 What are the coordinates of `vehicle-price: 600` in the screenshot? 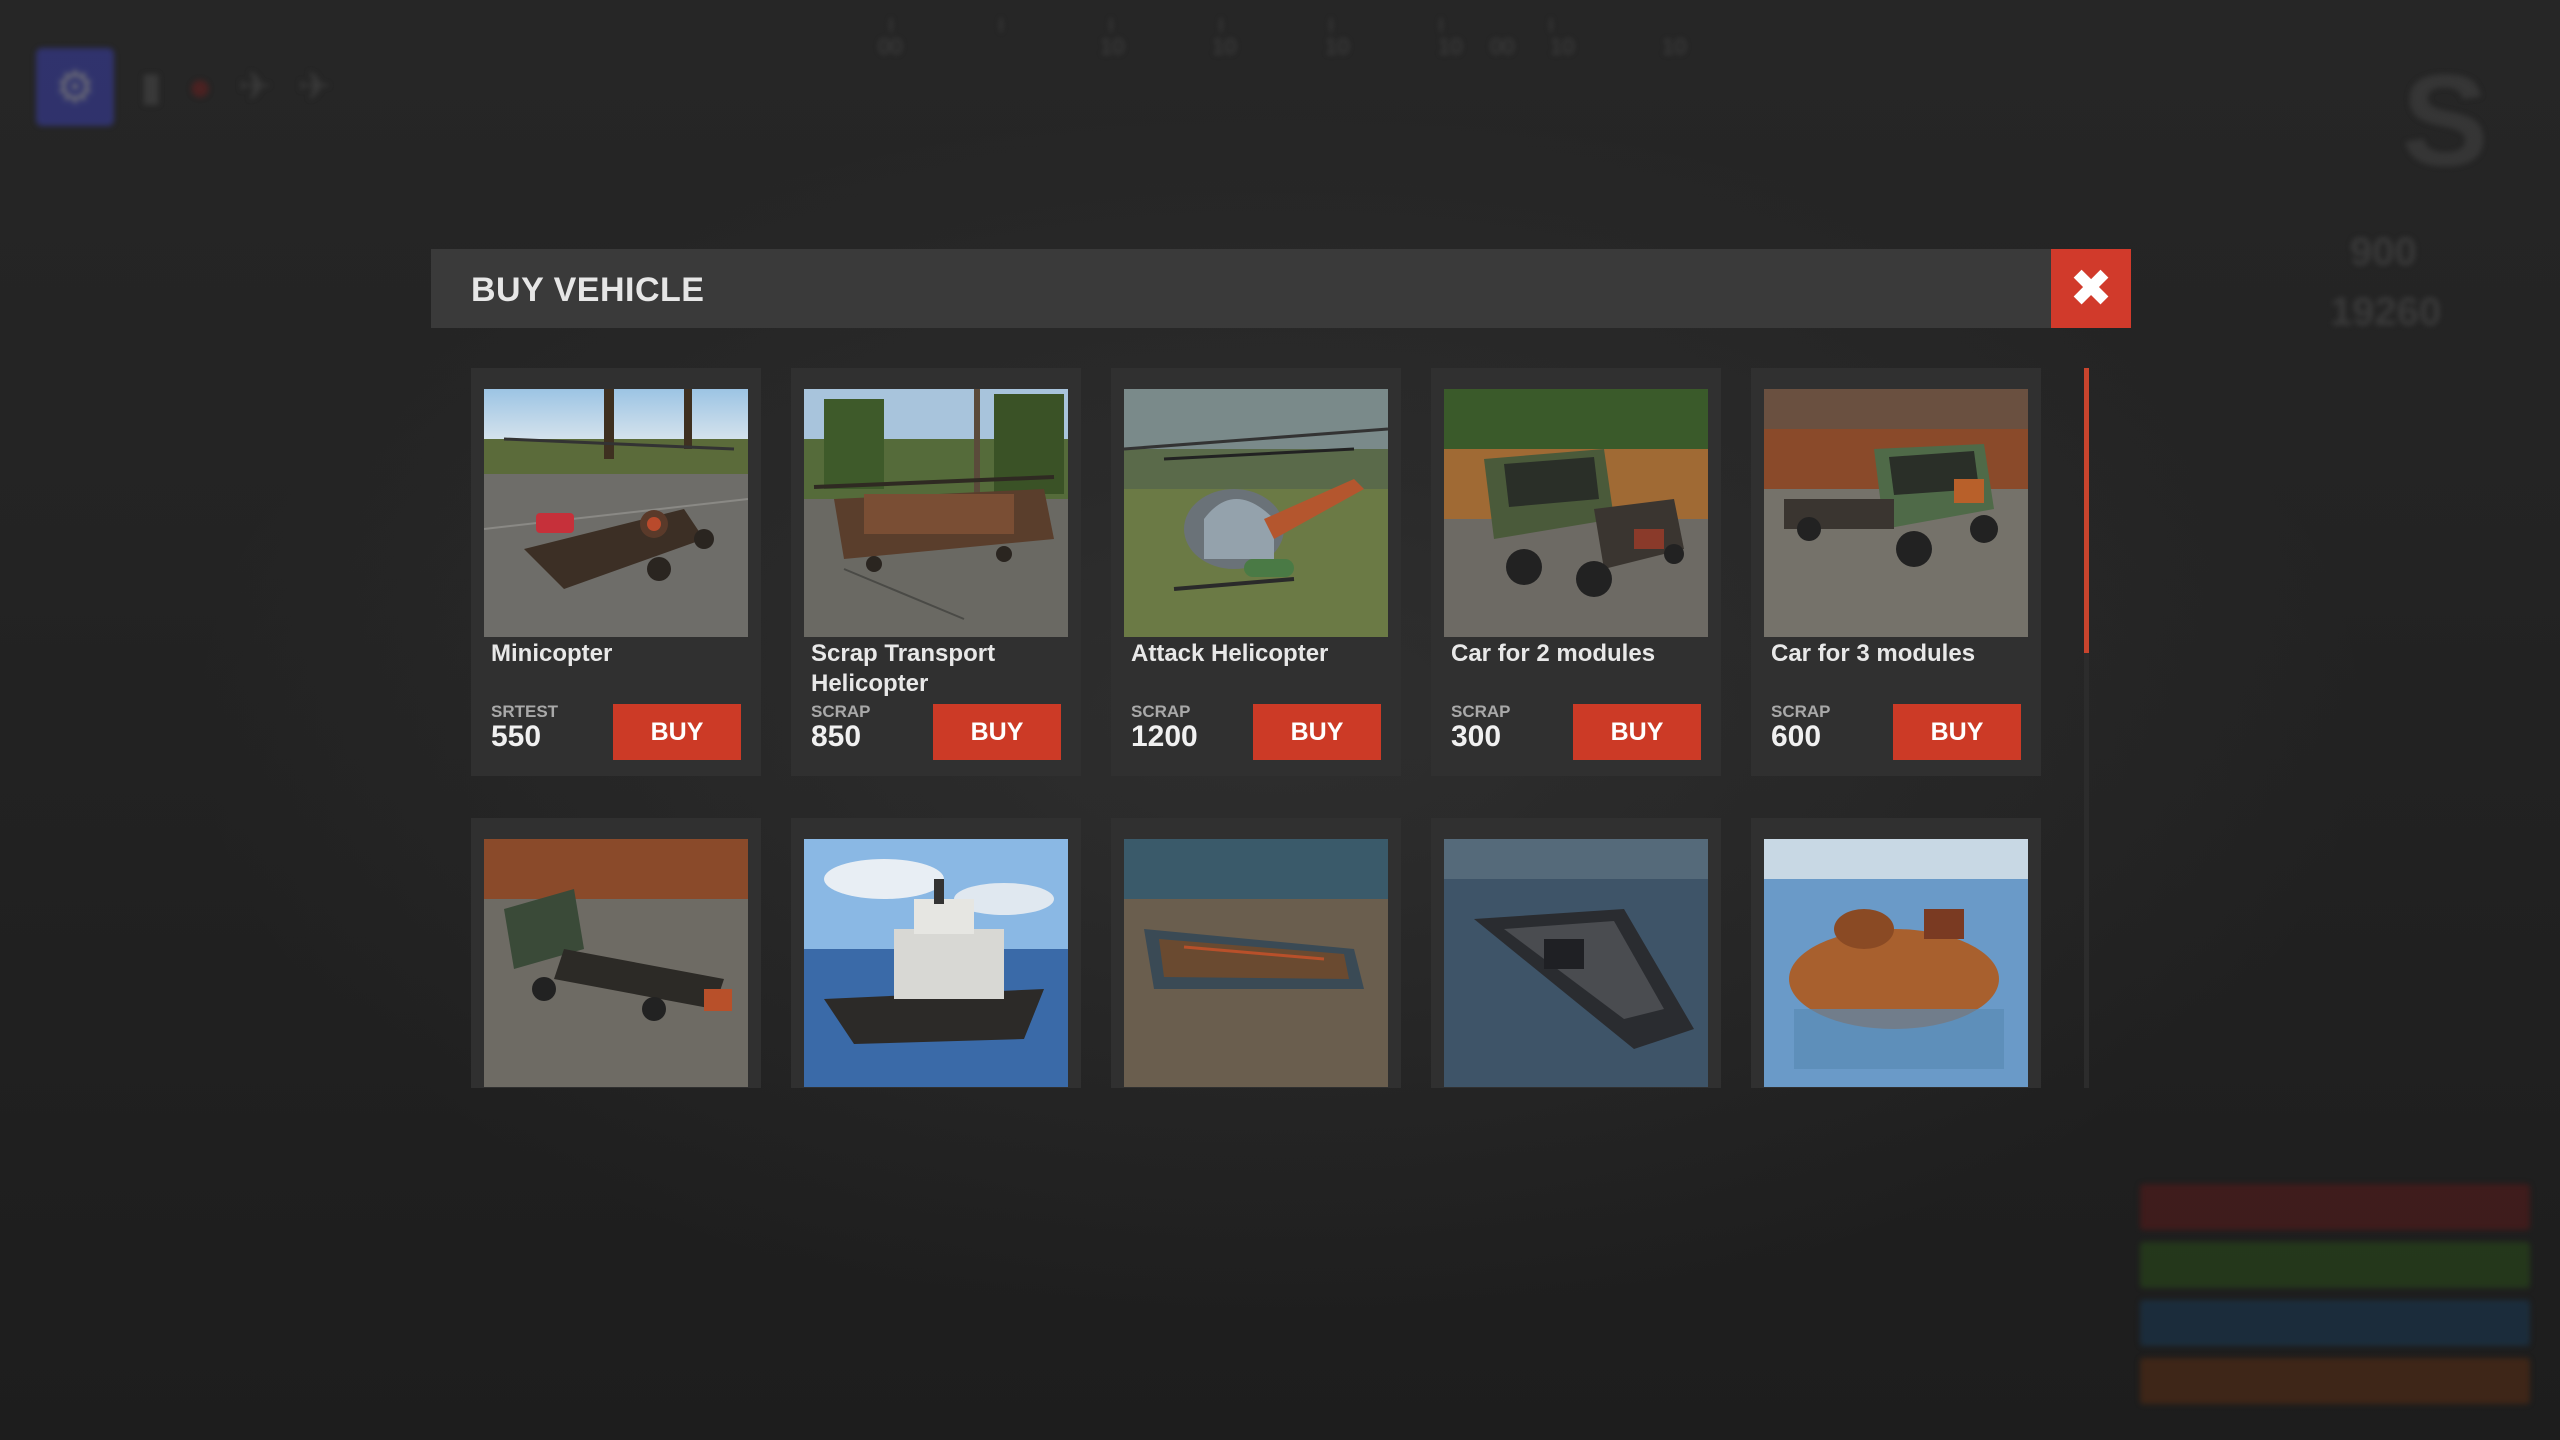 It's located at (1796, 736).